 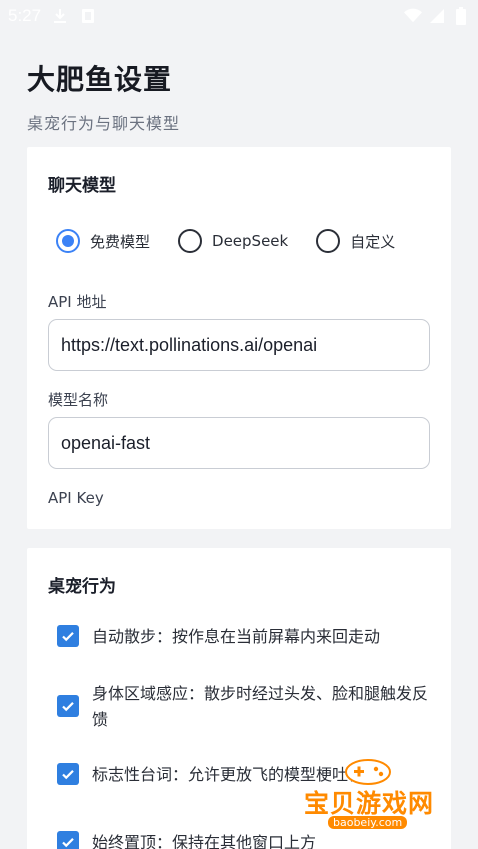 What do you see at coordinates (373, 241) in the screenshot?
I see `radio-label: 自定义` at bounding box center [373, 241].